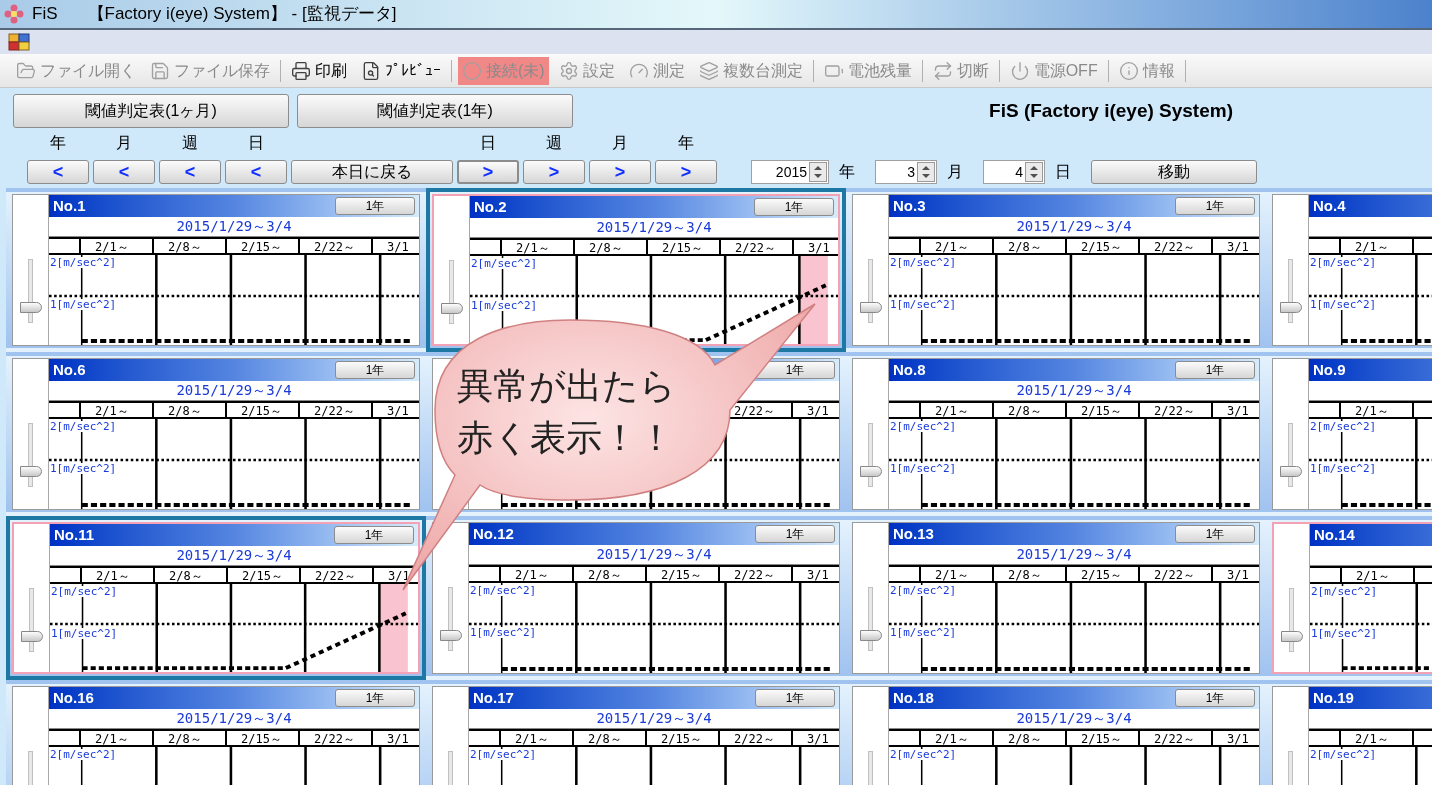  I want to click on number-spinner: 4, so click(1014, 172).